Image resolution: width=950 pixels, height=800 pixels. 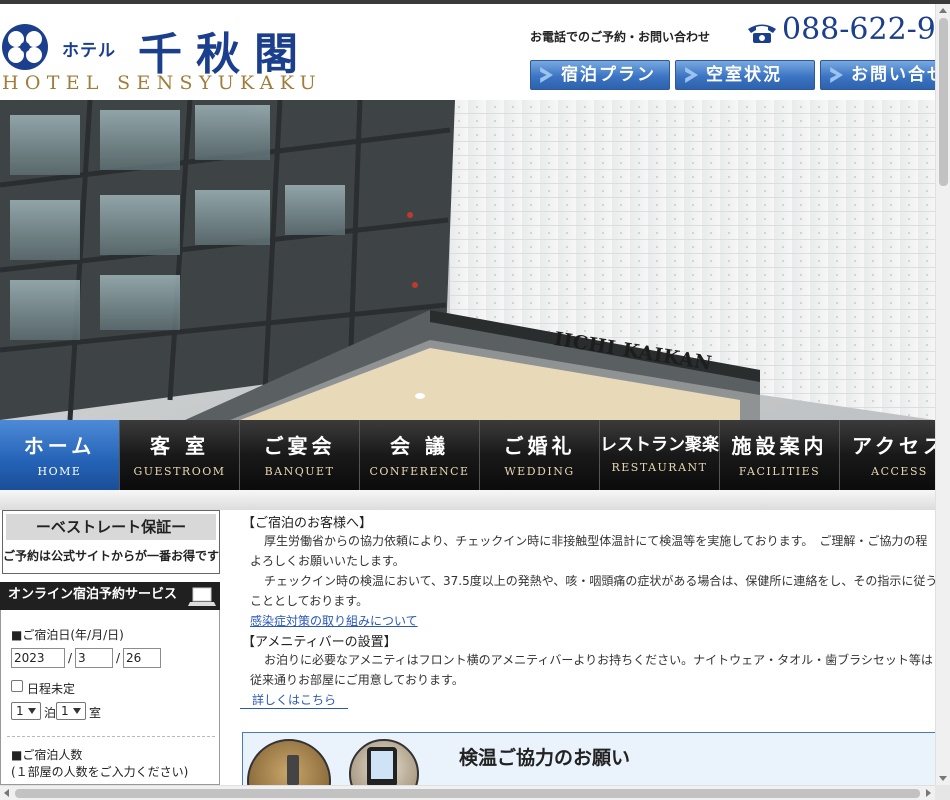 What do you see at coordinates (299, 471) in the screenshot?
I see `nav-banquet-en: BANQUET` at bounding box center [299, 471].